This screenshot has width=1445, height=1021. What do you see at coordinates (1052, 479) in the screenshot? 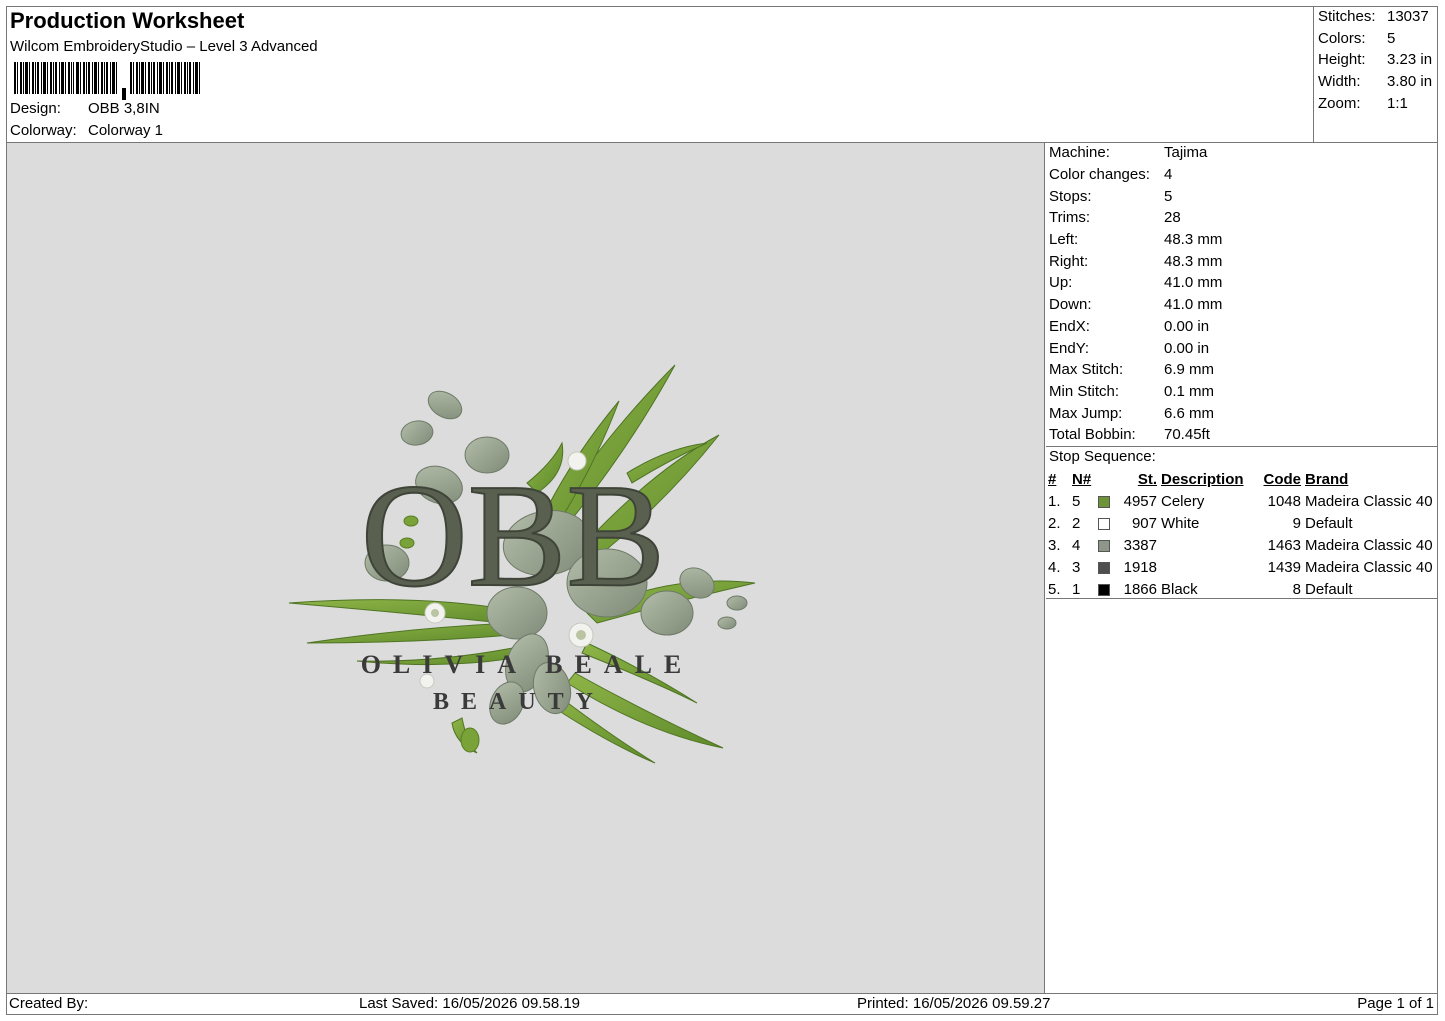
I see `col-header-num: #` at bounding box center [1052, 479].